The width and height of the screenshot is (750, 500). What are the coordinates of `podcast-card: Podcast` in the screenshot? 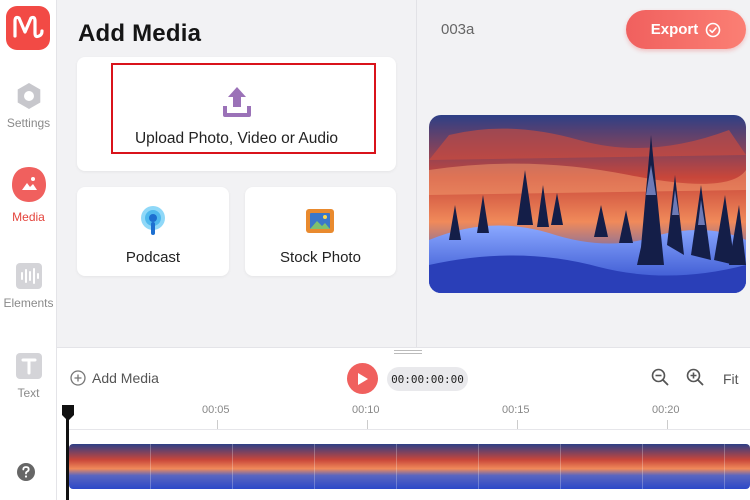 It's located at (153, 231).